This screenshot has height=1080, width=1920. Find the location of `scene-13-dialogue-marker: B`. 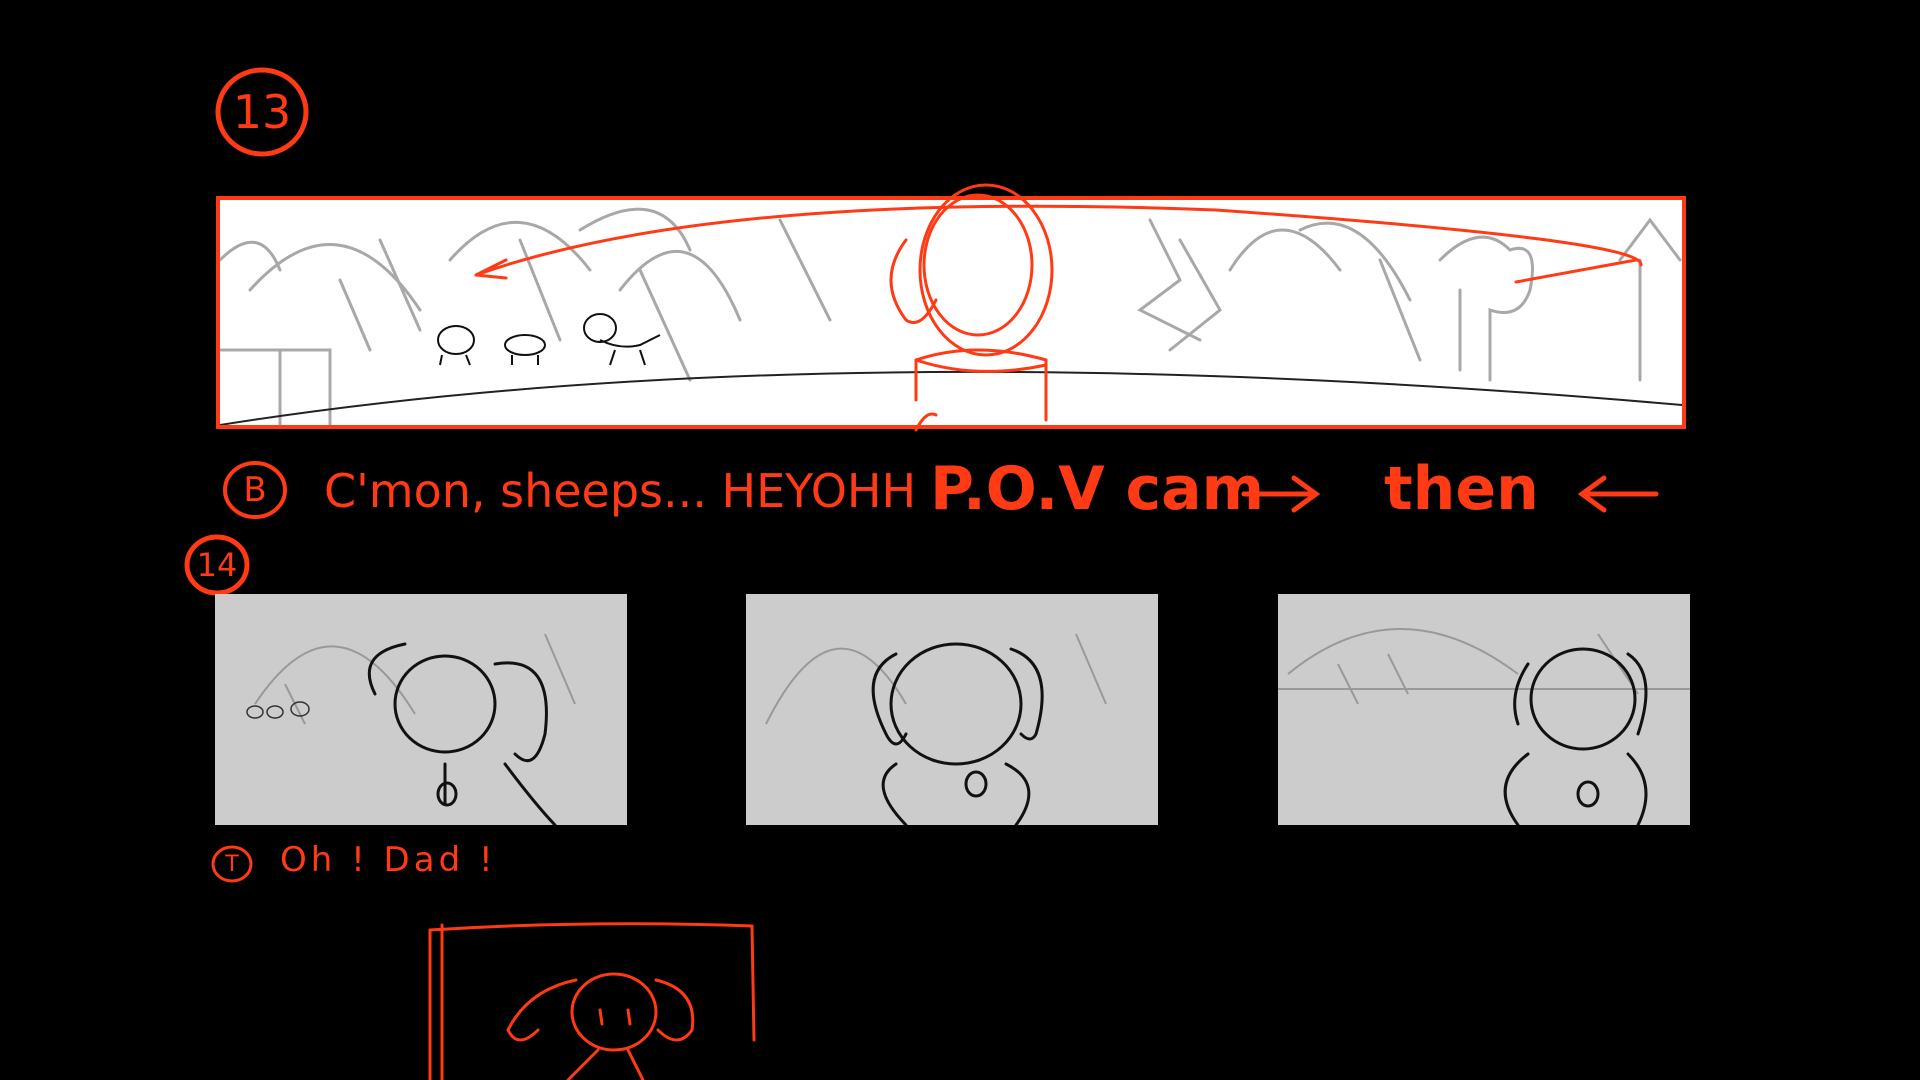

scene-13-dialogue-marker: B is located at coordinates (255, 490).